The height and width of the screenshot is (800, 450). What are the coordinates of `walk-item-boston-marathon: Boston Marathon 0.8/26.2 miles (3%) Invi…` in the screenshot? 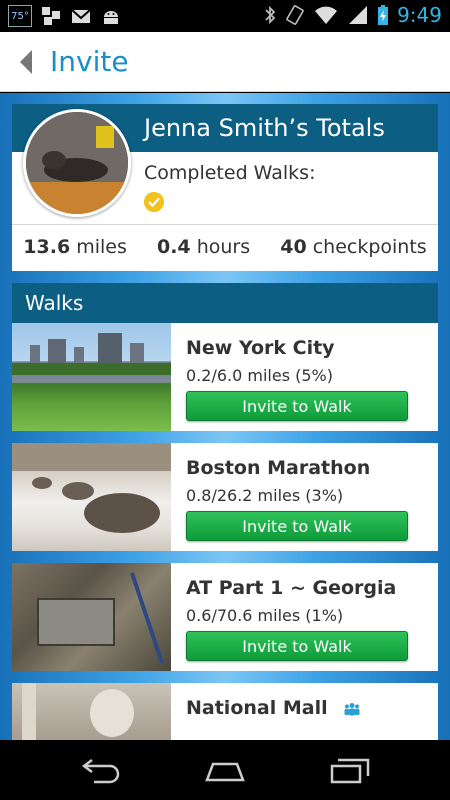 It's located at (225, 497).